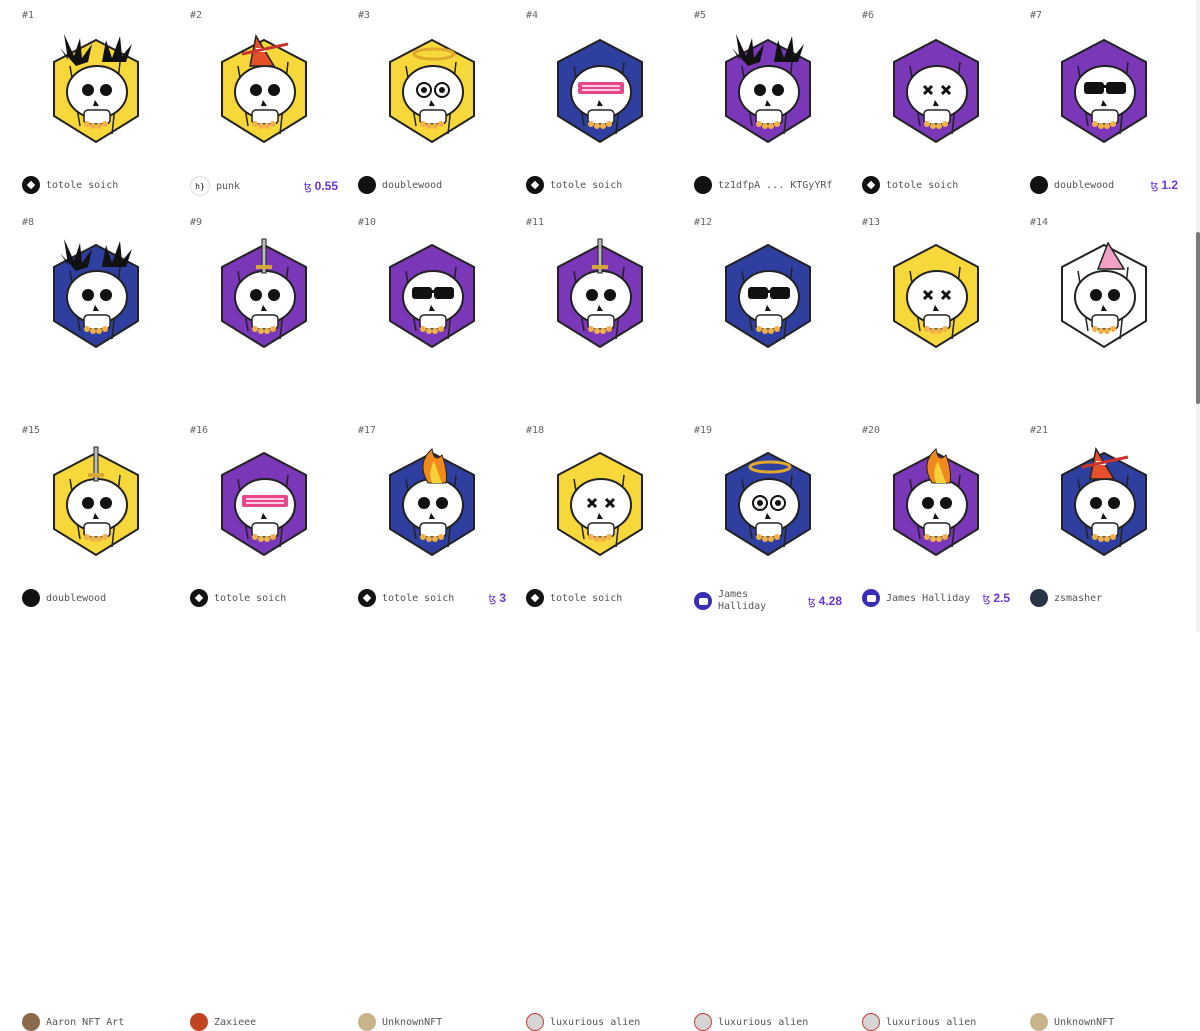 This screenshot has width=1200, height=1031. I want to click on nft-card: #7 doublewood ꜩ 1.2, so click(1104, 103).